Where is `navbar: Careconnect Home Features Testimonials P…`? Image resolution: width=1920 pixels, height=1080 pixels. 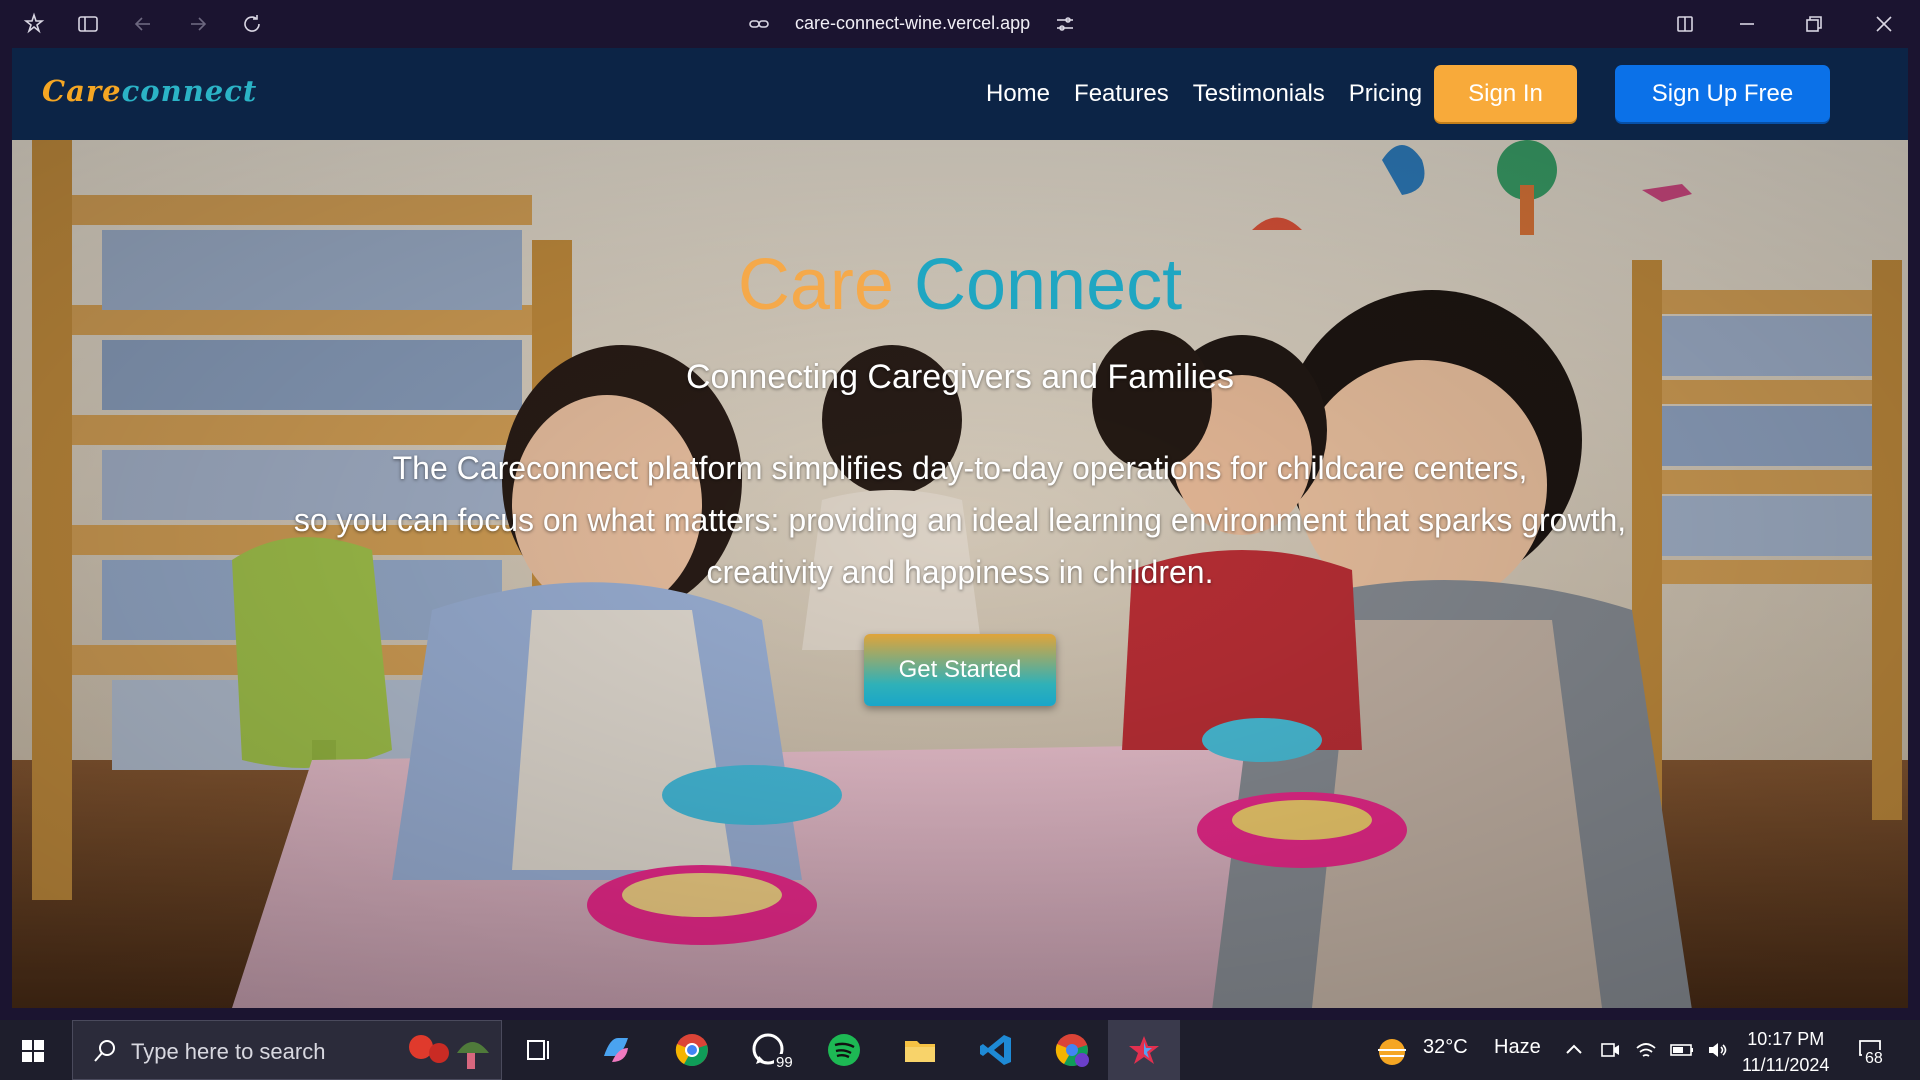 navbar: Careconnect Home Features Testimonials P… is located at coordinates (960, 94).